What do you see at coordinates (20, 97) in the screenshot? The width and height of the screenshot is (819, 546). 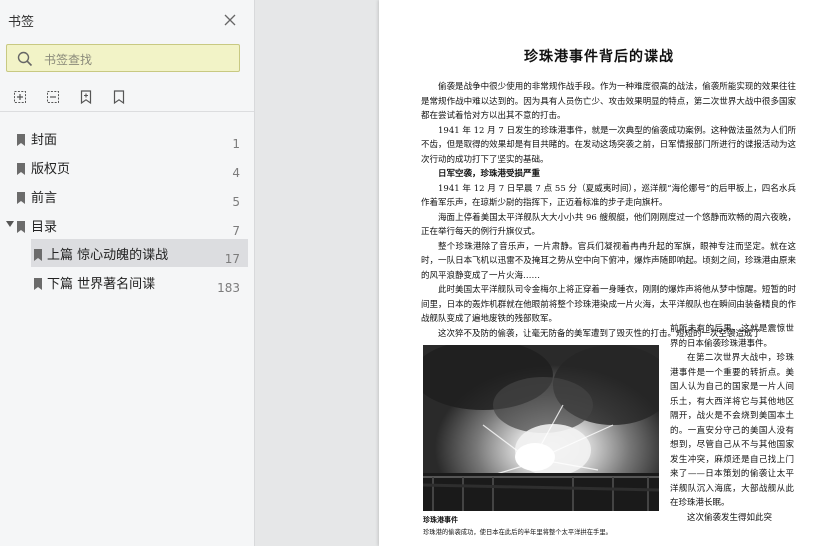 I see `add-bookmark-icon` at bounding box center [20, 97].